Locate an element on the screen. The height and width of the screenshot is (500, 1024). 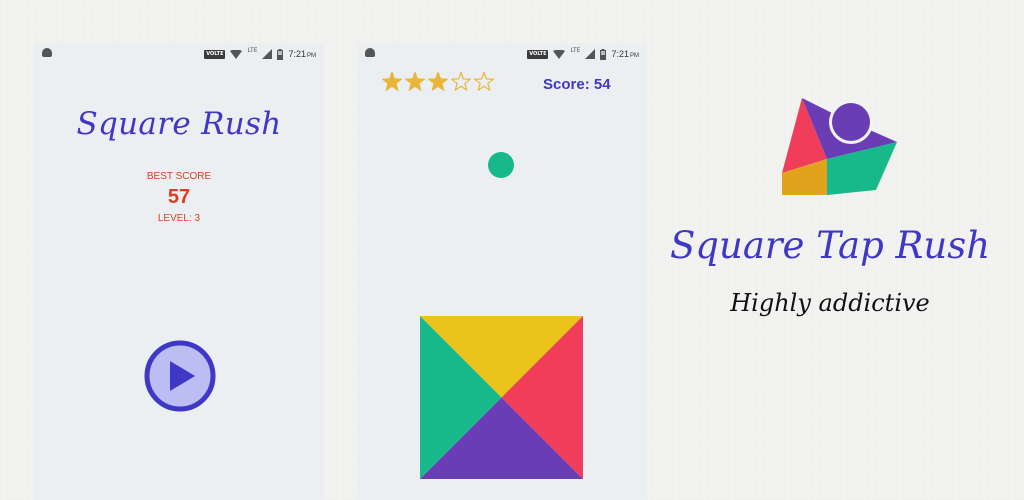
star-rating is located at coordinates (438, 82).